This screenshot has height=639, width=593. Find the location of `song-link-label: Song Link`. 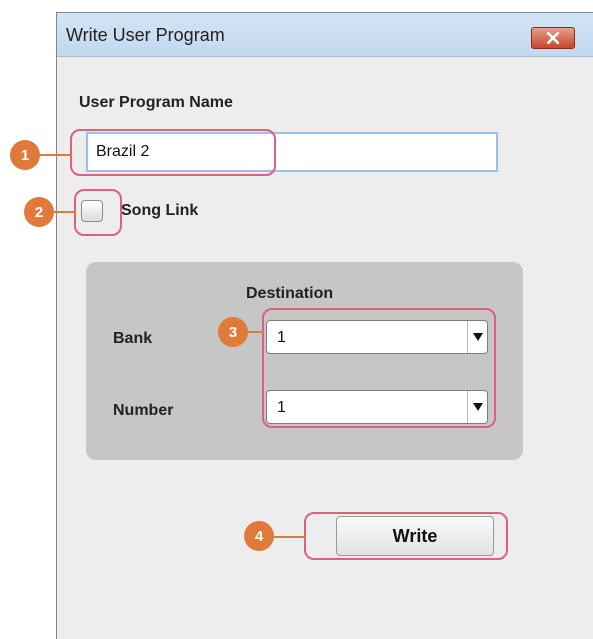

song-link-label: Song Link is located at coordinates (160, 210).